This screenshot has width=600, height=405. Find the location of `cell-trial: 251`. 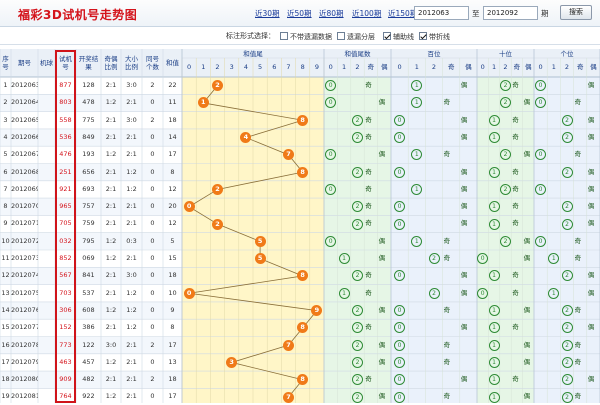

cell-trial: 251 is located at coordinates (65, 171).